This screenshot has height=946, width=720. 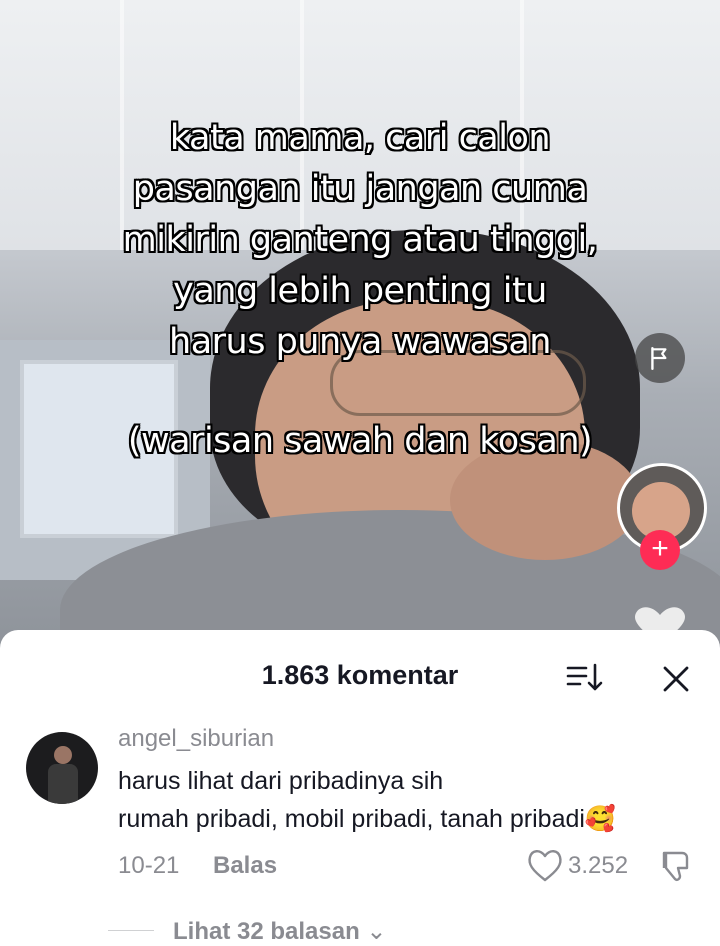 What do you see at coordinates (245, 866) in the screenshot?
I see `reply-button: Balas` at bounding box center [245, 866].